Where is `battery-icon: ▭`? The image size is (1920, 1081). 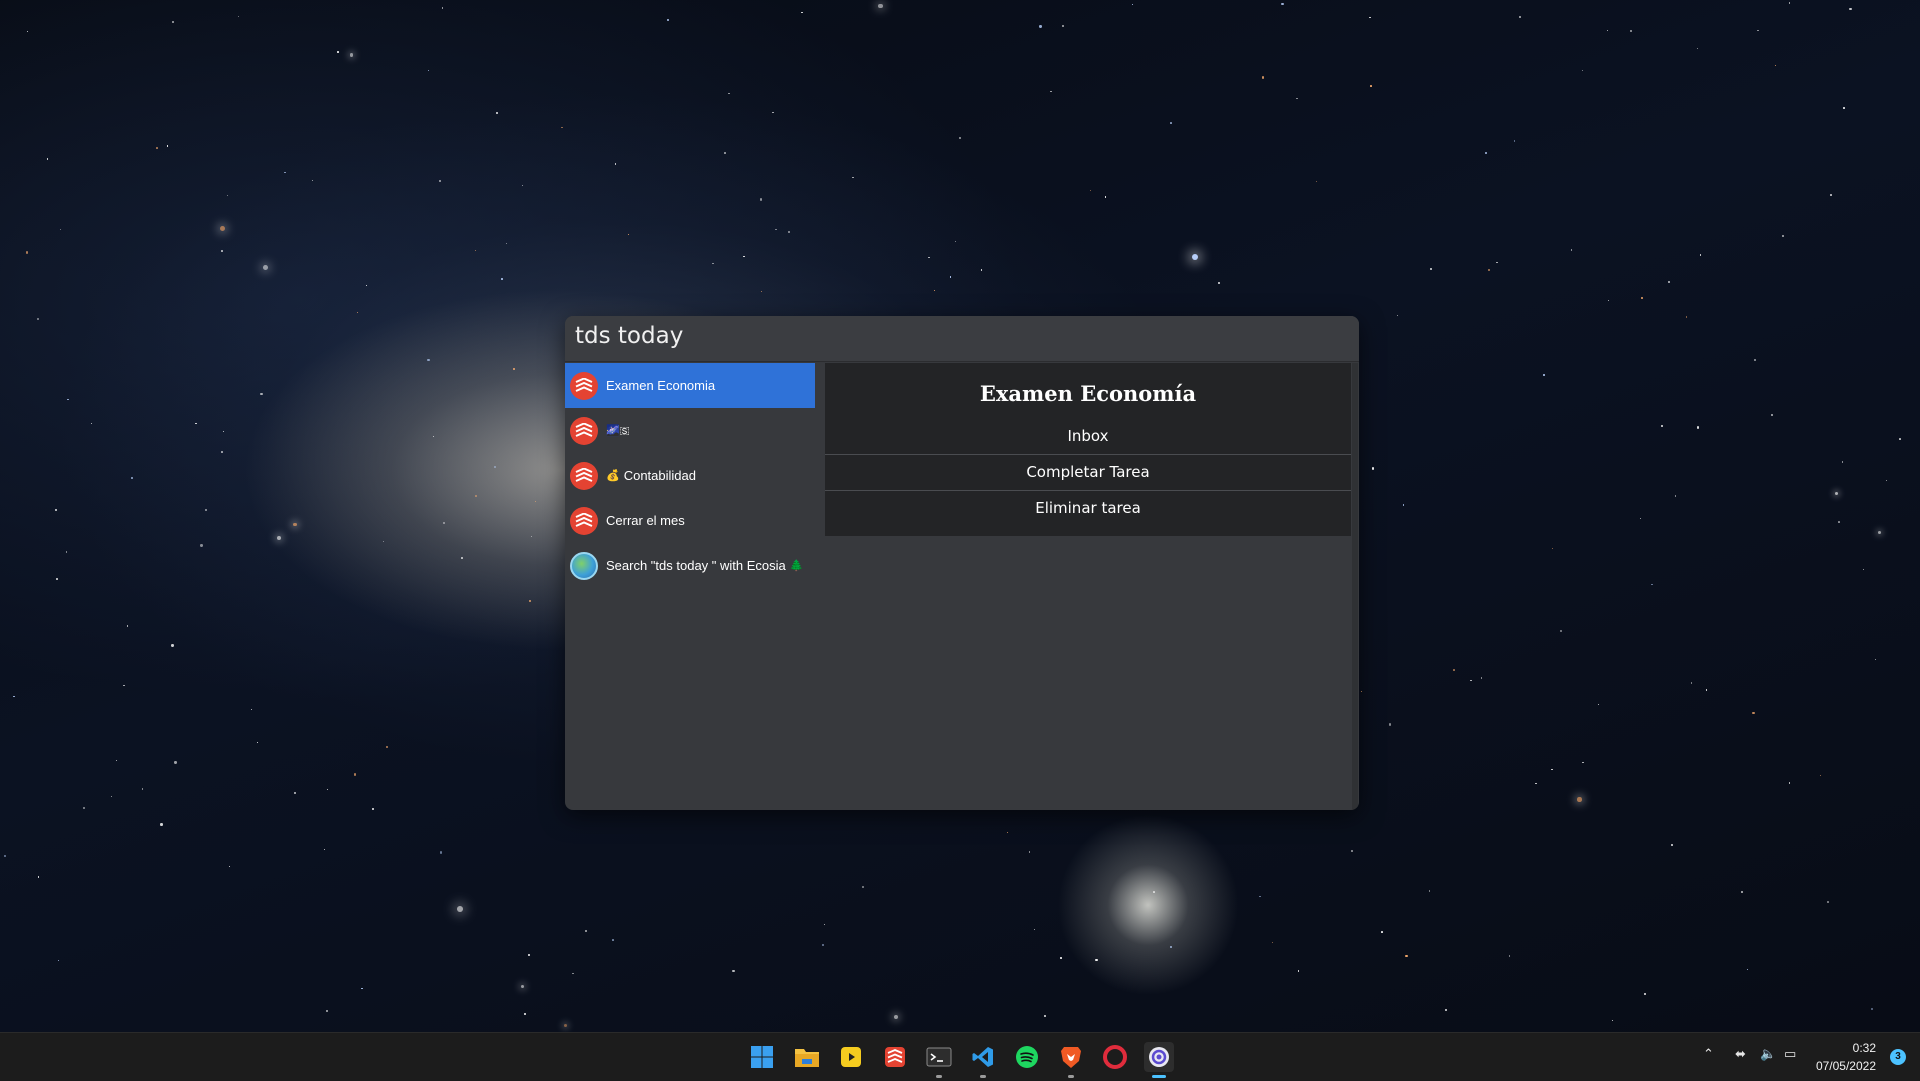 battery-icon: ▭ is located at coordinates (1790, 1054).